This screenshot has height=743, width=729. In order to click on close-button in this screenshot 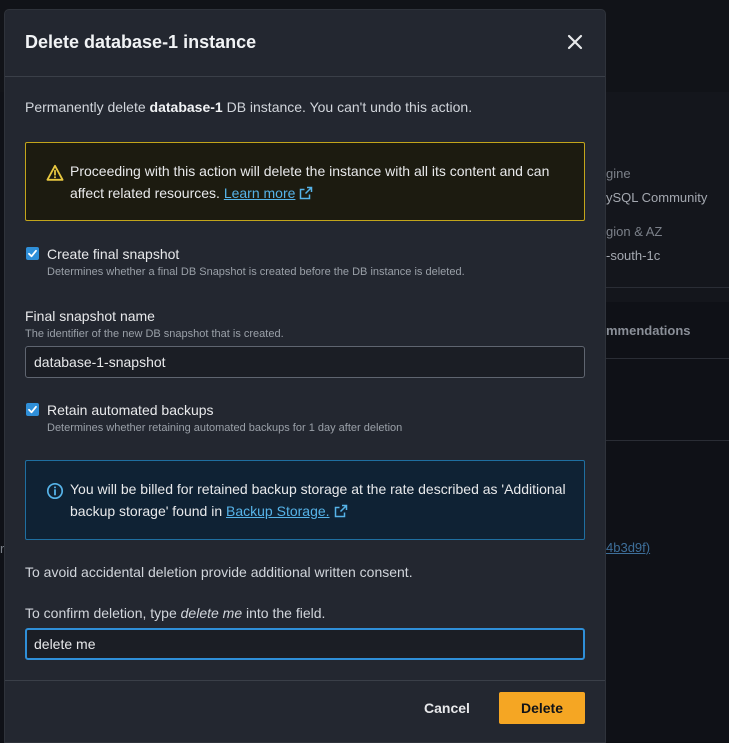, I will do `click(575, 42)`.